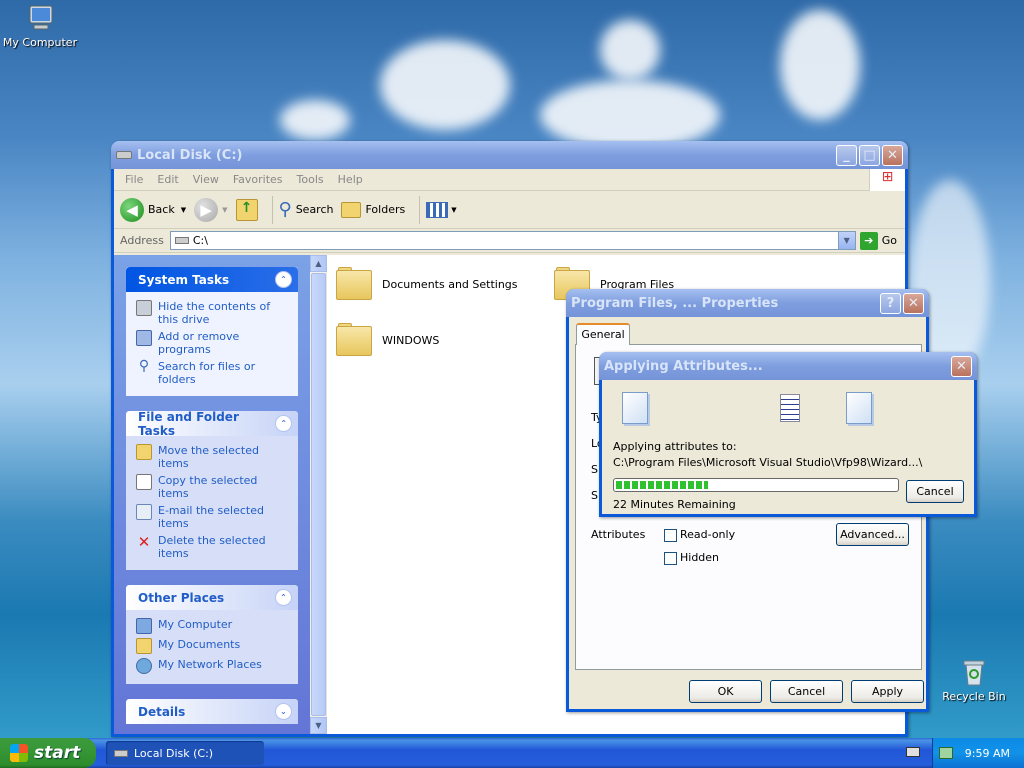 The width and height of the screenshot is (1024, 768). Describe the element at coordinates (373, 209) in the screenshot. I see `folders-button: Folders` at that location.